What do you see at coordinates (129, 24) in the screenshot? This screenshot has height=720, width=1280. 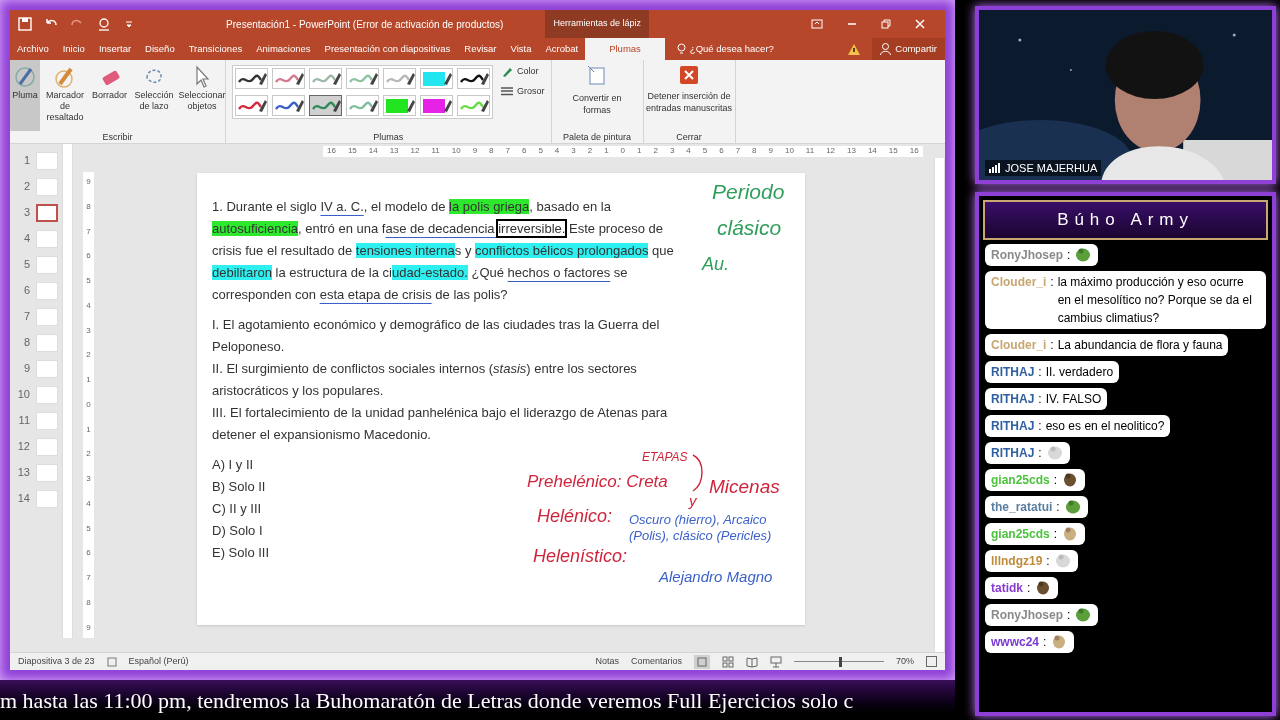 I see `customize-icon` at bounding box center [129, 24].